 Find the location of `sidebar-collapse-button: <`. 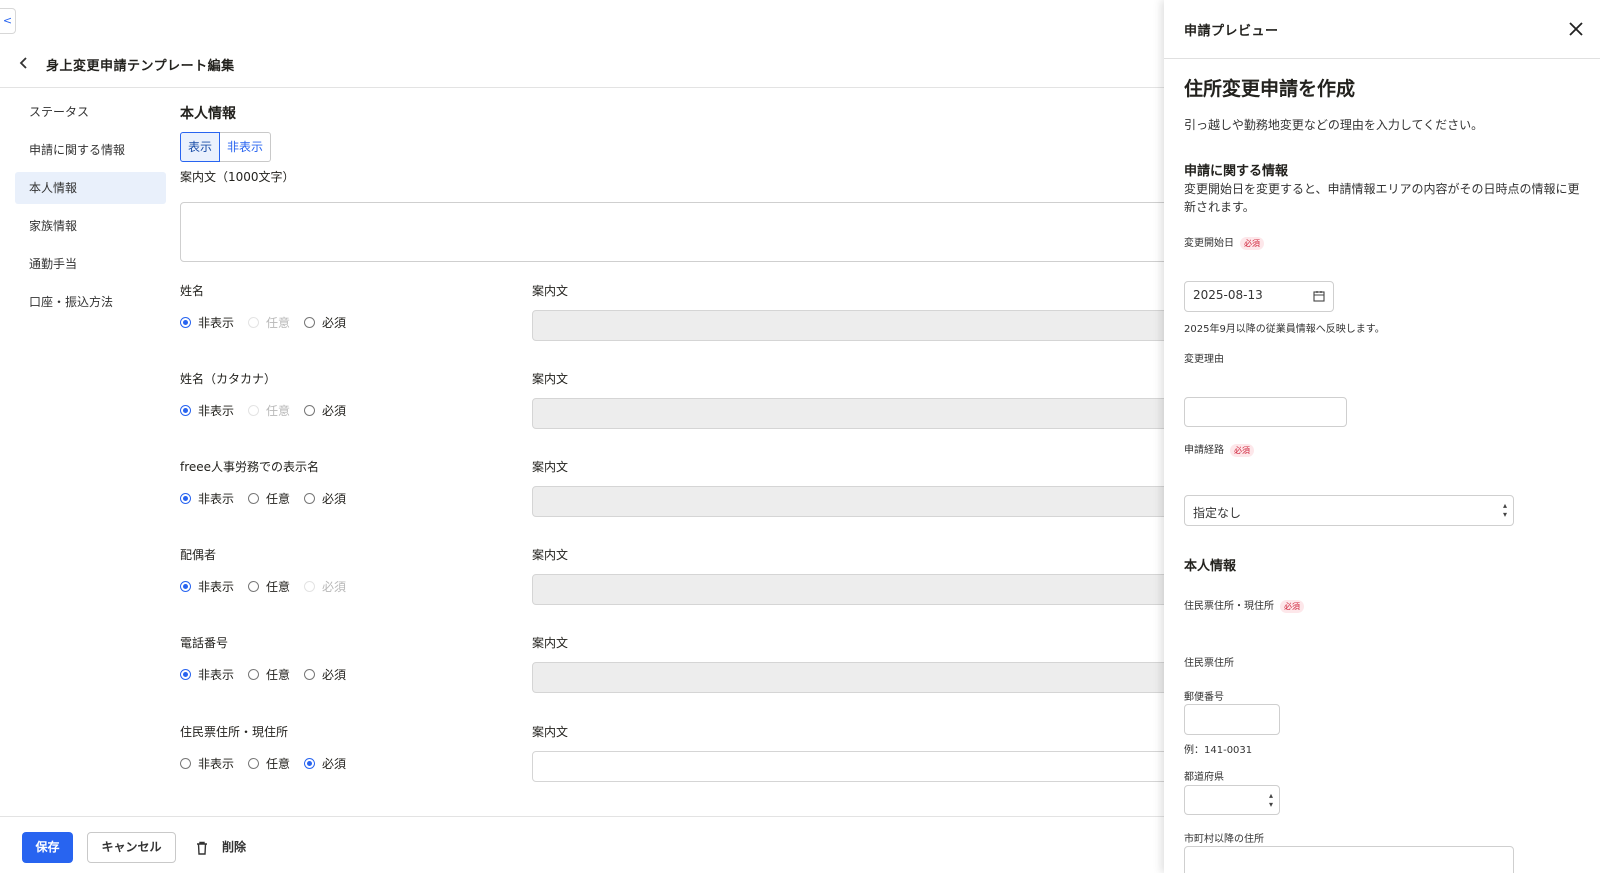

sidebar-collapse-button: < is located at coordinates (8, 21).